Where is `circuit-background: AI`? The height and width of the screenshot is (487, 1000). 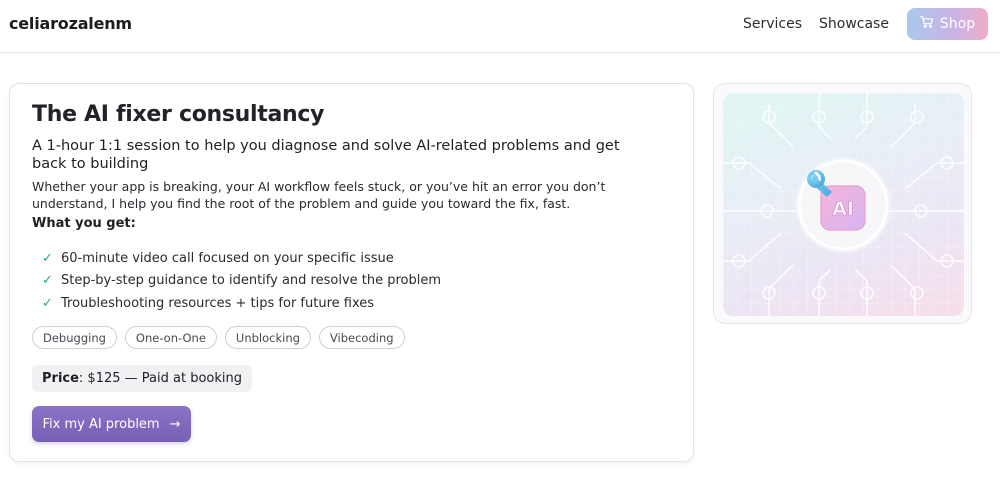 circuit-background: AI is located at coordinates (843, 204).